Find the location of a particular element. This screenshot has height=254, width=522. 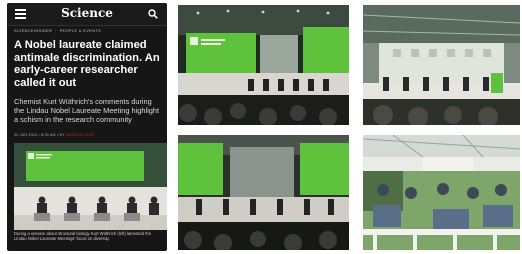

breadcrumb: SCIENCEINSIDER | PEOPLE & EVENTS is located at coordinates (57, 30).